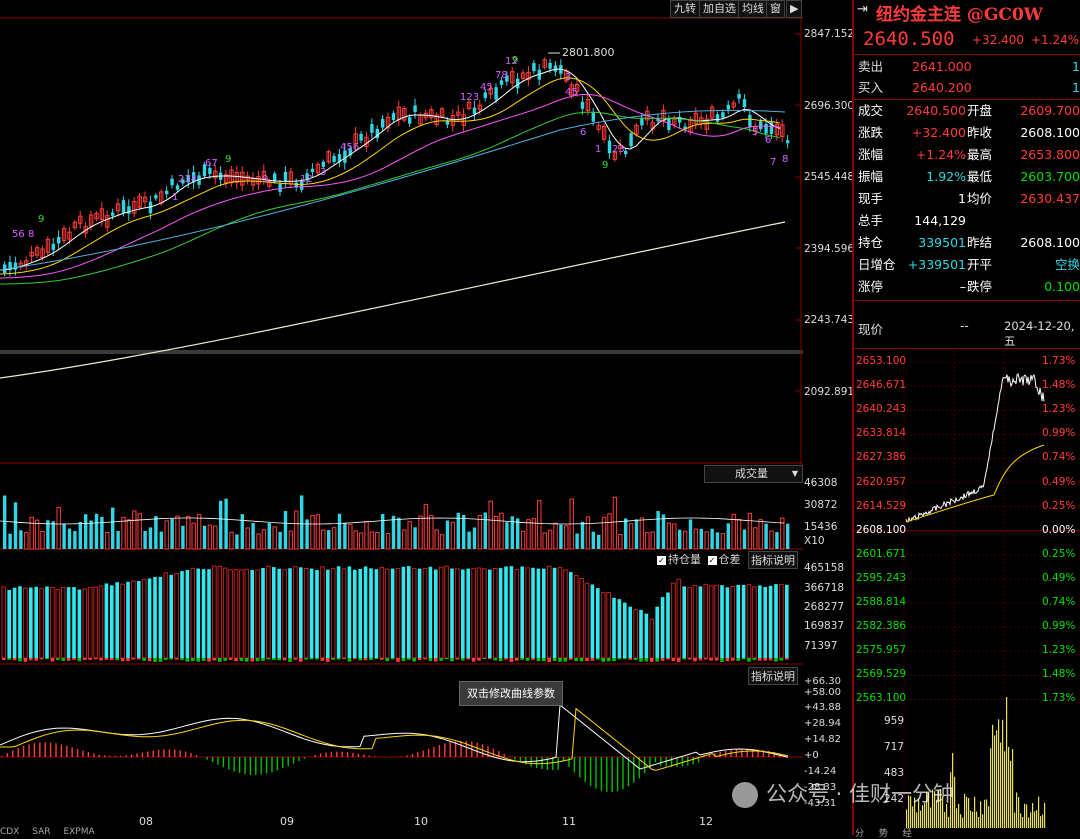  Describe the element at coordinates (829, 249) in the screenshot. I see `y-label: 2394.596` at that location.